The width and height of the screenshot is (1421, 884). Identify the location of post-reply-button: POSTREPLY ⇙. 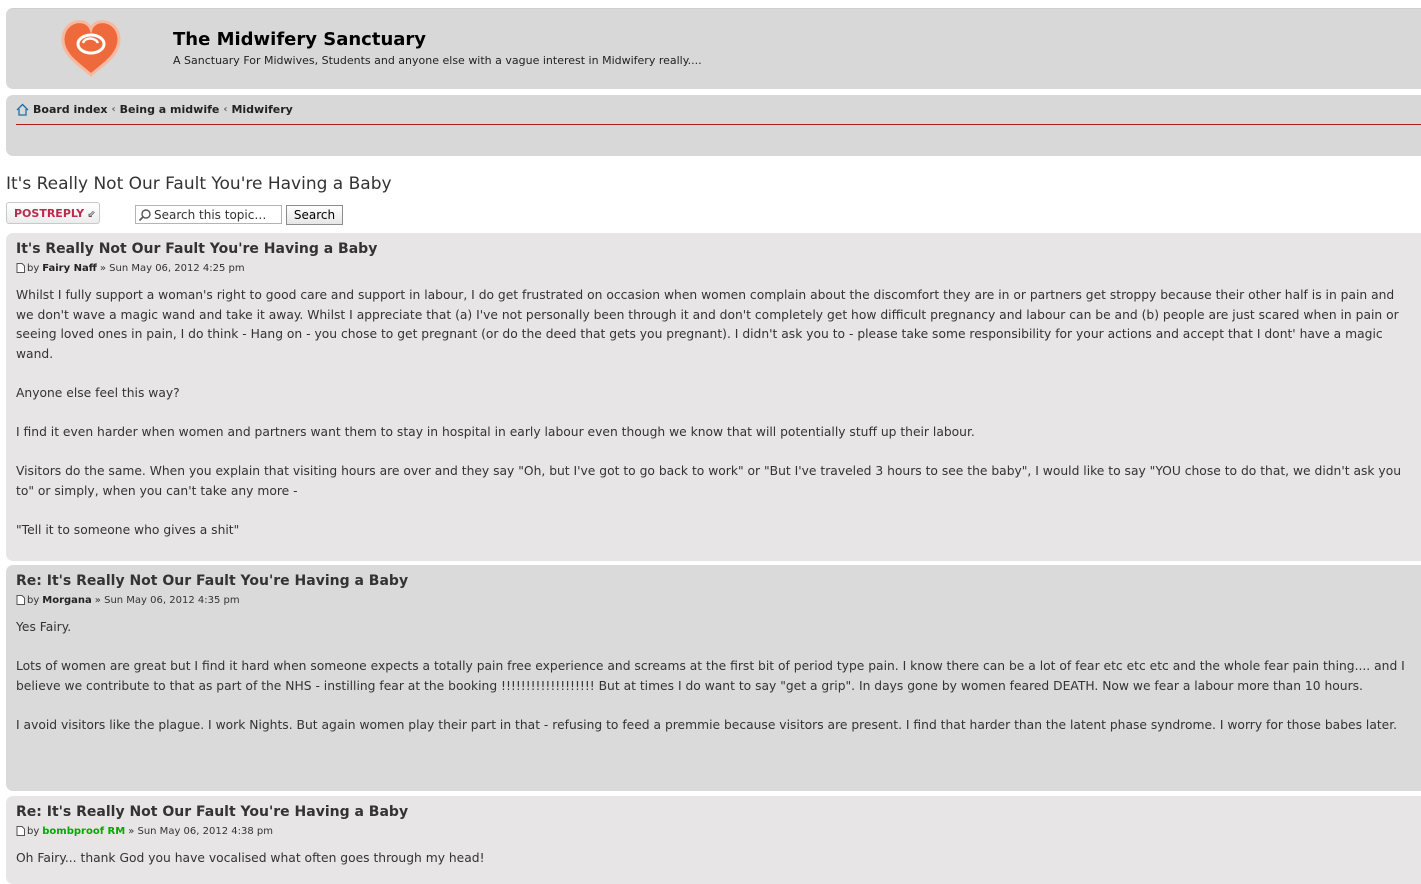
(53, 213).